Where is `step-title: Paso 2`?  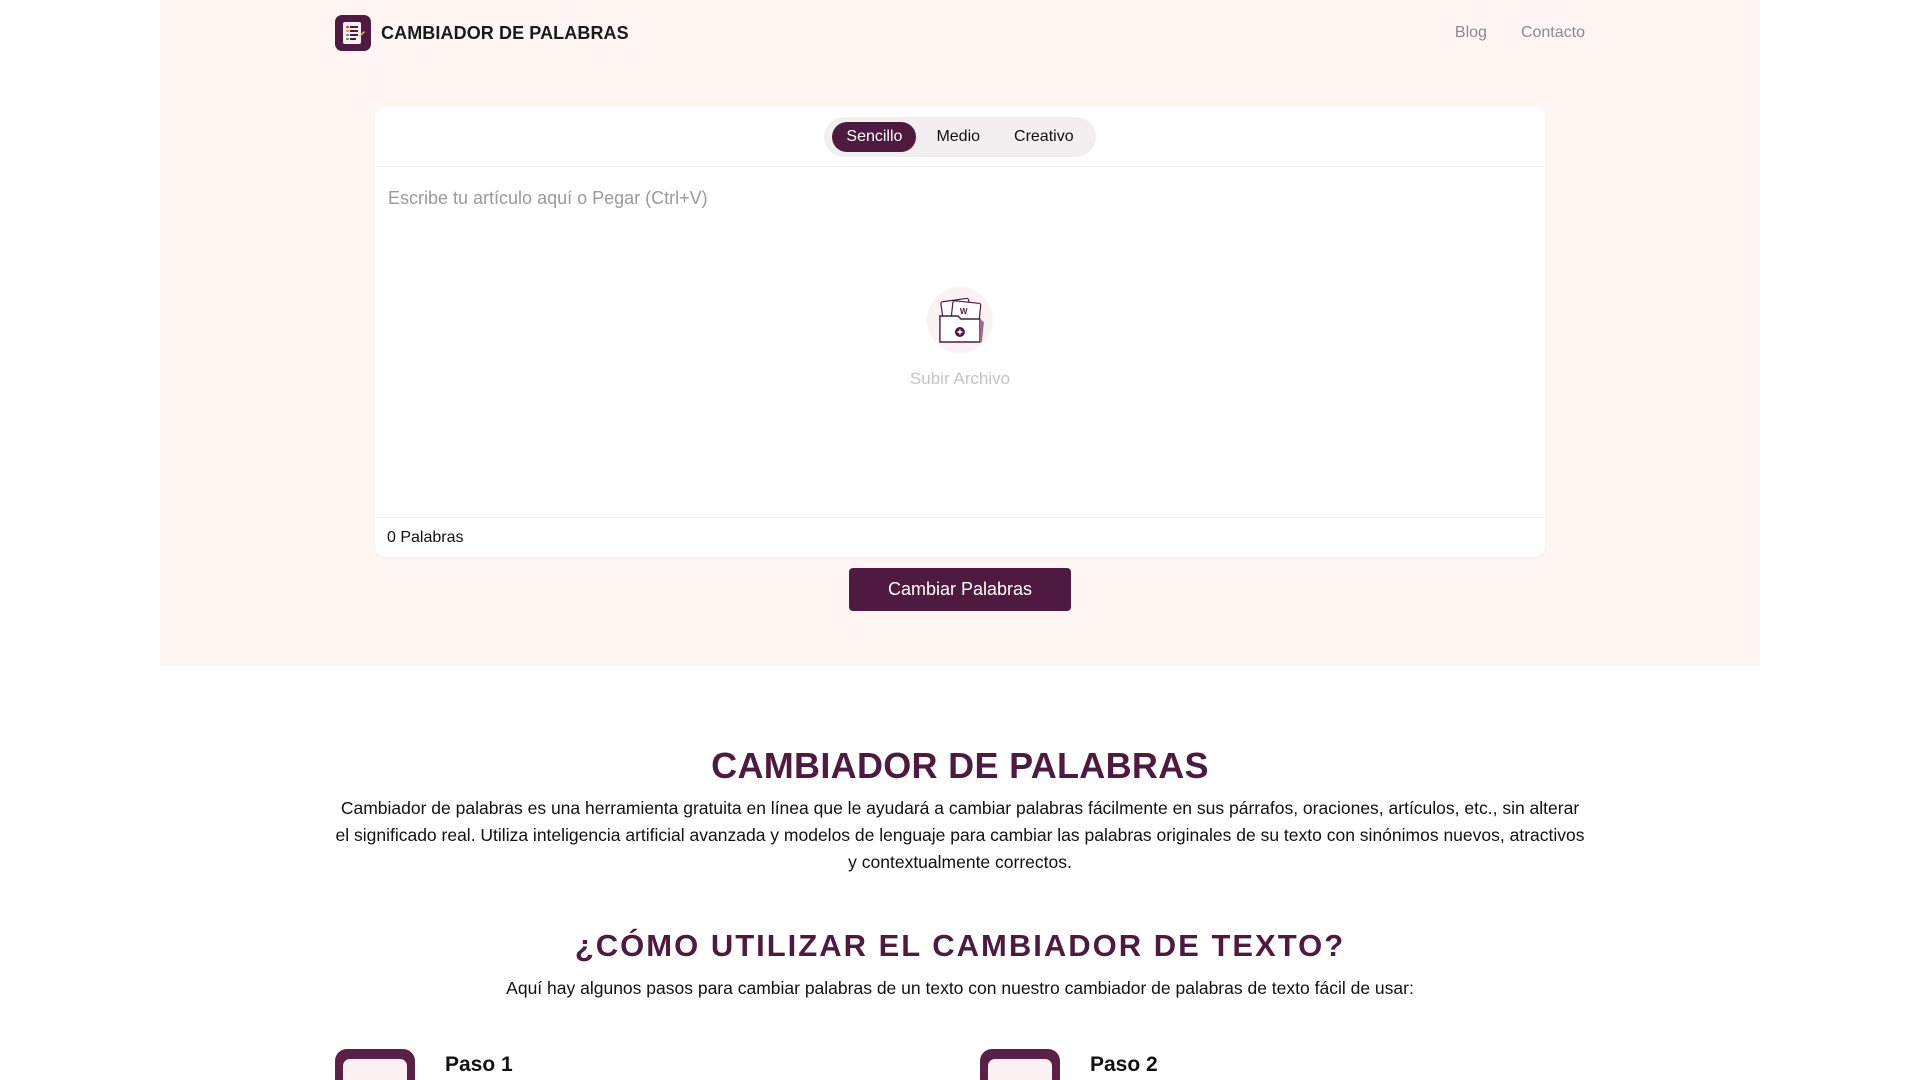
step-title: Paso 2 is located at coordinates (1124, 1064).